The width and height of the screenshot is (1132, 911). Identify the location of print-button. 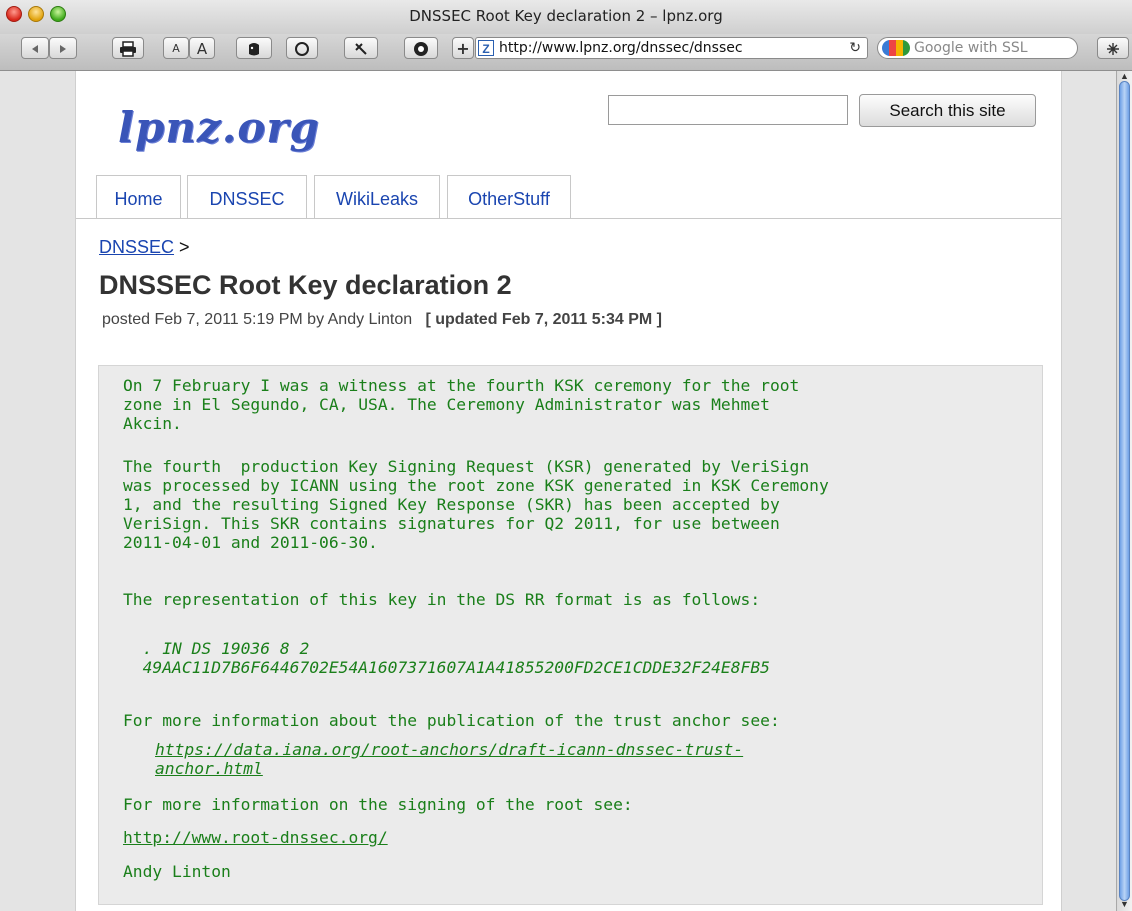
(128, 48).